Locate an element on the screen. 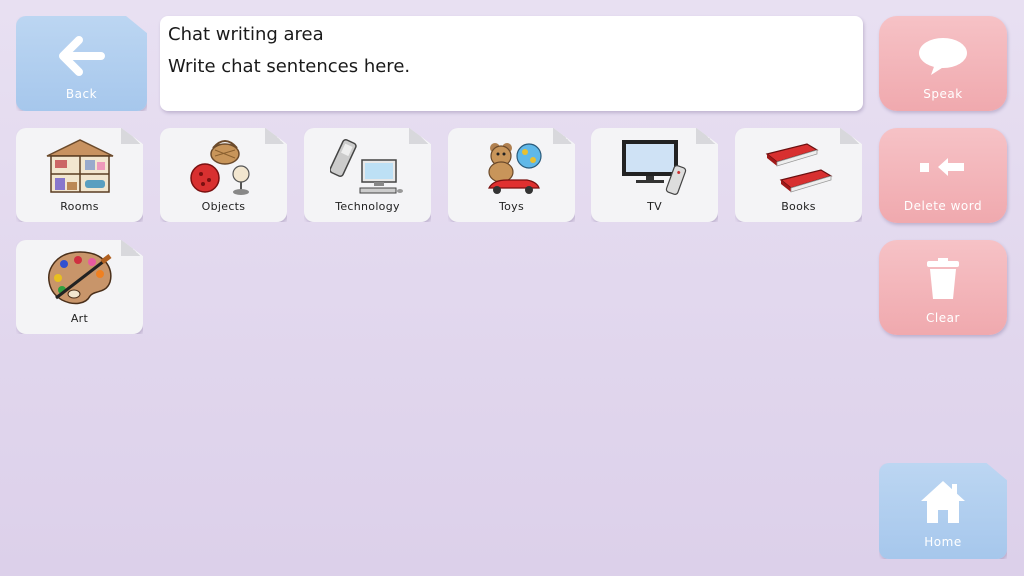  delete-word-label: Delete word is located at coordinates (943, 206).